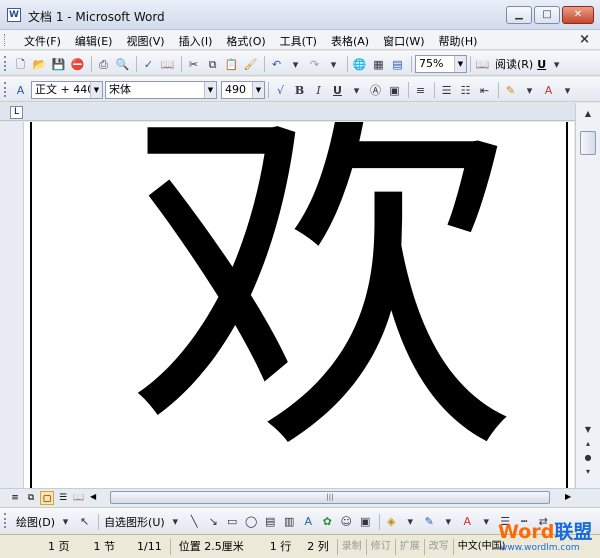 This screenshot has width=600, height=558. Describe the element at coordinates (578, 15) in the screenshot. I see `close-button: ✕` at that location.